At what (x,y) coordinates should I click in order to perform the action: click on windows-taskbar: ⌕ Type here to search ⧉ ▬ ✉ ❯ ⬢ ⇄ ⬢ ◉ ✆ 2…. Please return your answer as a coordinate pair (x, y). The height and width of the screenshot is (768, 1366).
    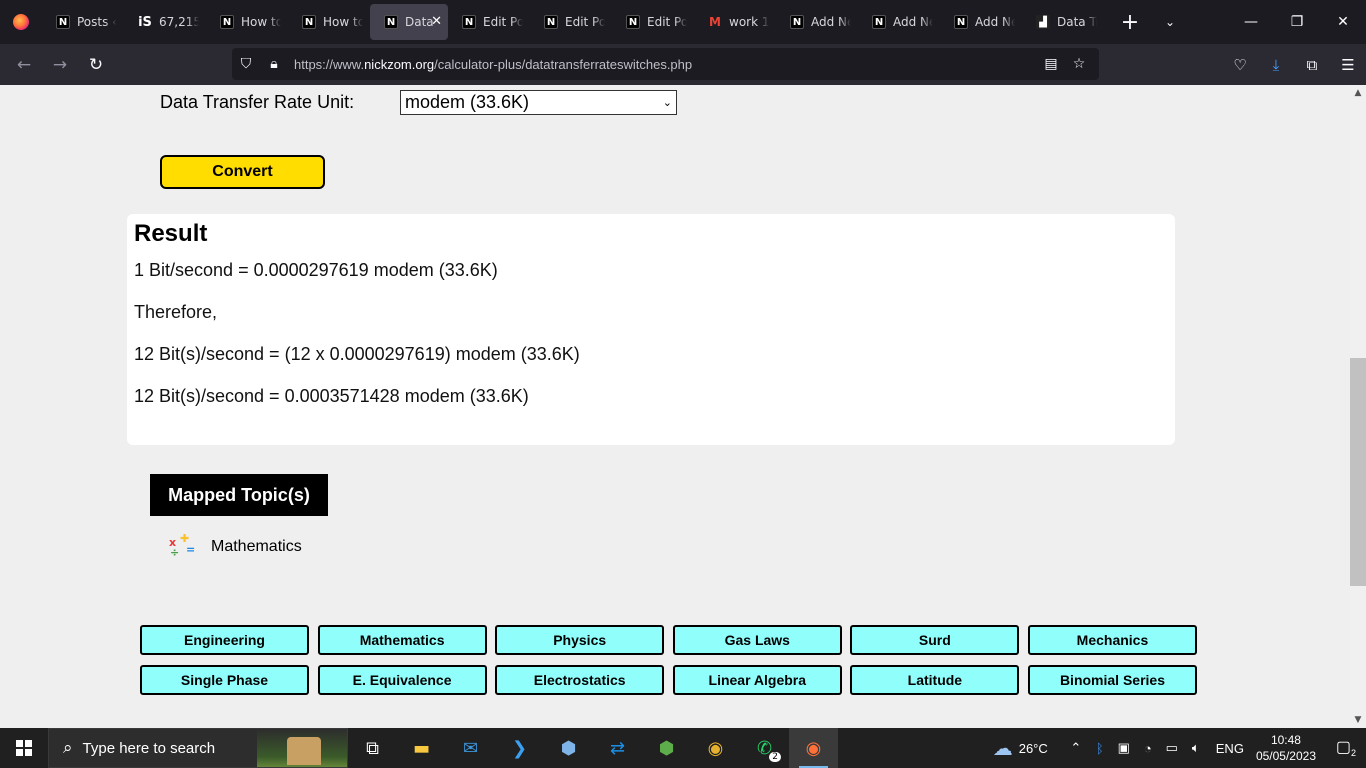
    Looking at the image, I should click on (683, 748).